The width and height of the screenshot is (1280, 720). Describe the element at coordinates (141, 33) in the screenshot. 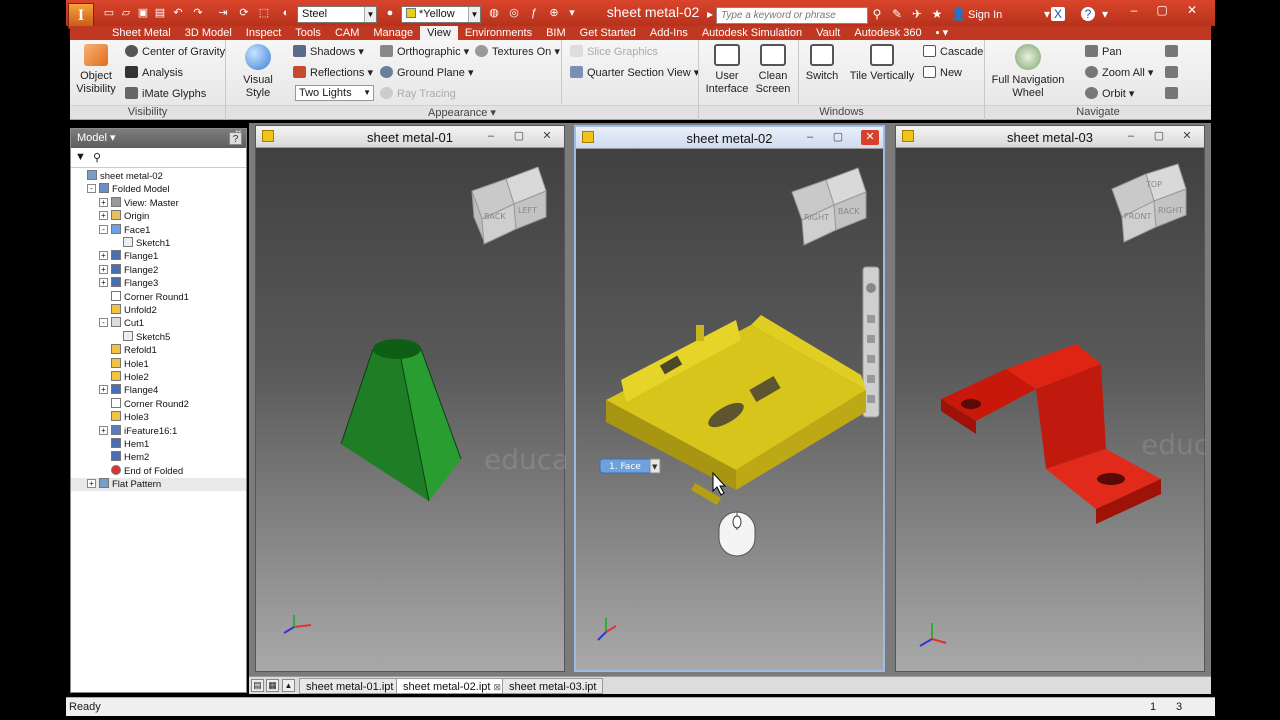

I see `tab-sheet-metal: Sheet Metal` at that location.